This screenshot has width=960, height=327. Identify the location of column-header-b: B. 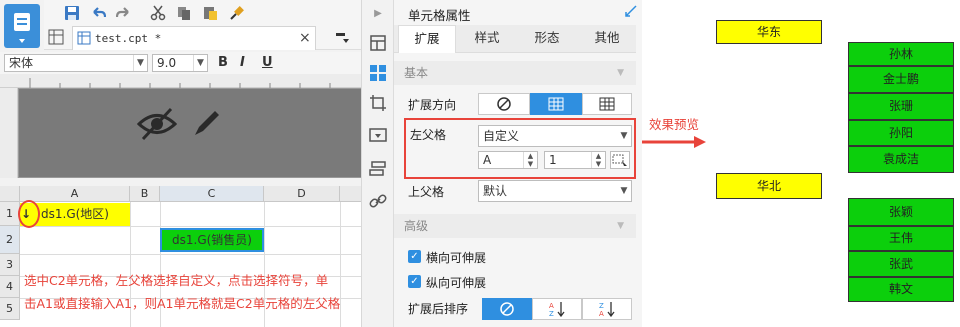
(145, 194).